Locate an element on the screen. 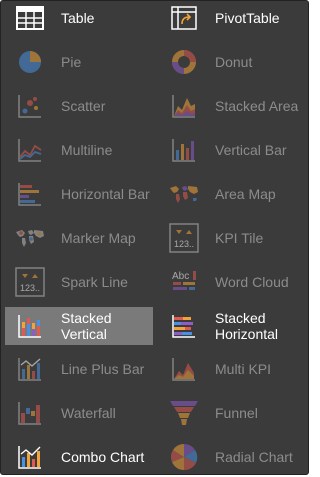 The width and height of the screenshot is (320, 477). chart-type-multiline-label: Multiline is located at coordinates (87, 150).